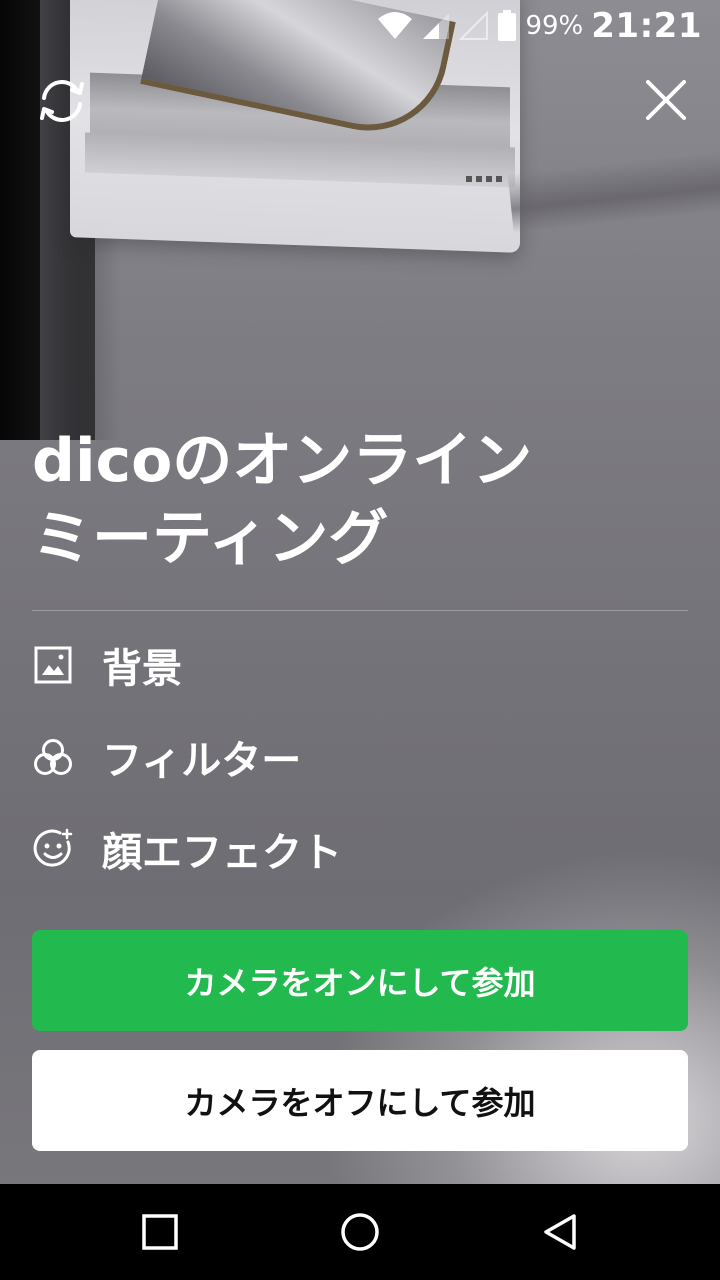 The height and width of the screenshot is (1280, 720). What do you see at coordinates (362, 500) in the screenshot?
I see `meeting-title: dicoのオンライン ミーティング` at bounding box center [362, 500].